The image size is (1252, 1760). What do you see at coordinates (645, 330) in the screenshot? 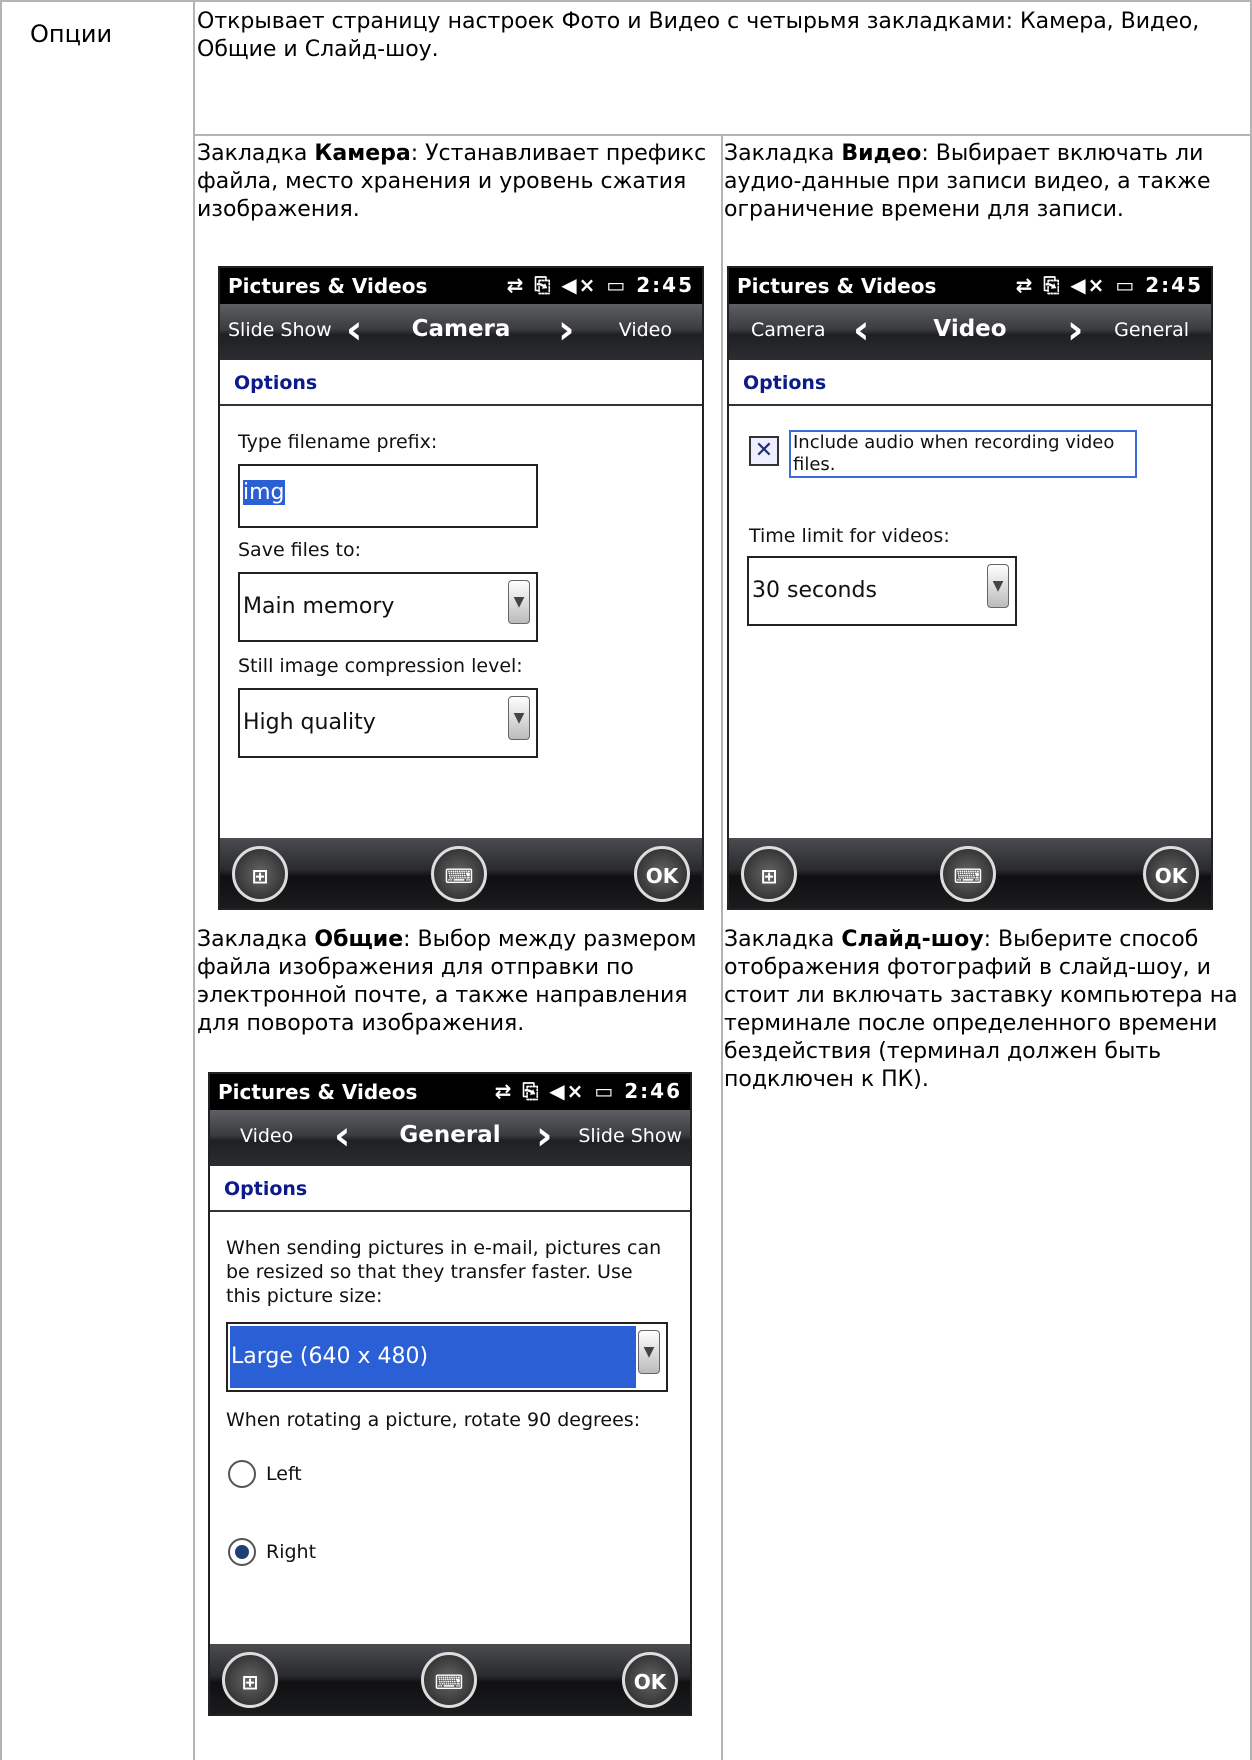
I see `tab-next: Video` at bounding box center [645, 330].